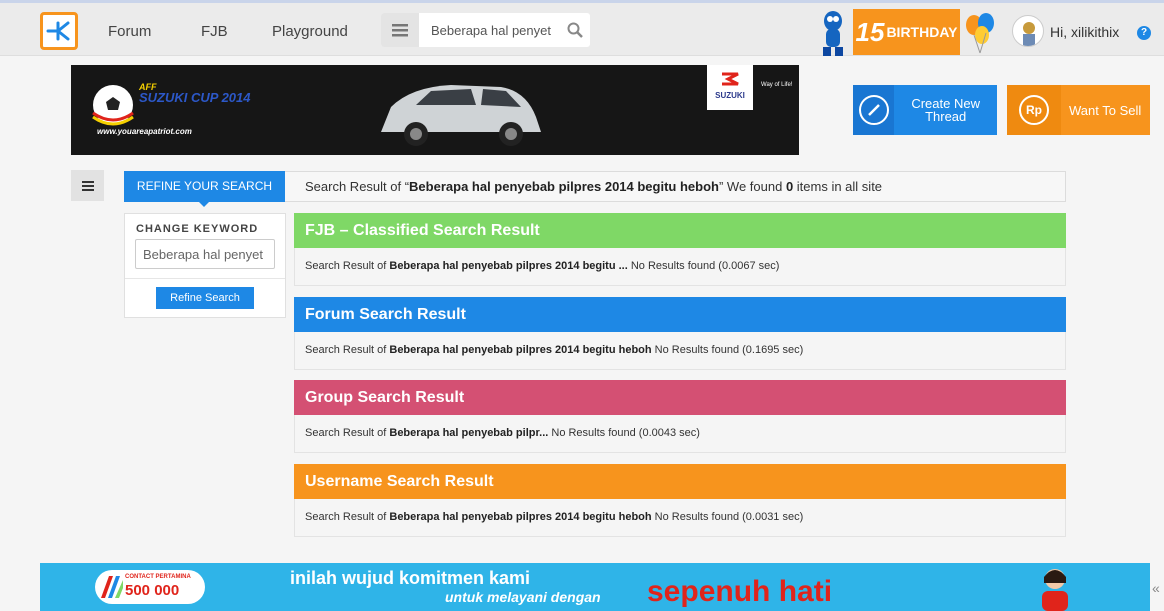  I want to click on avatar, so click(1028, 31).